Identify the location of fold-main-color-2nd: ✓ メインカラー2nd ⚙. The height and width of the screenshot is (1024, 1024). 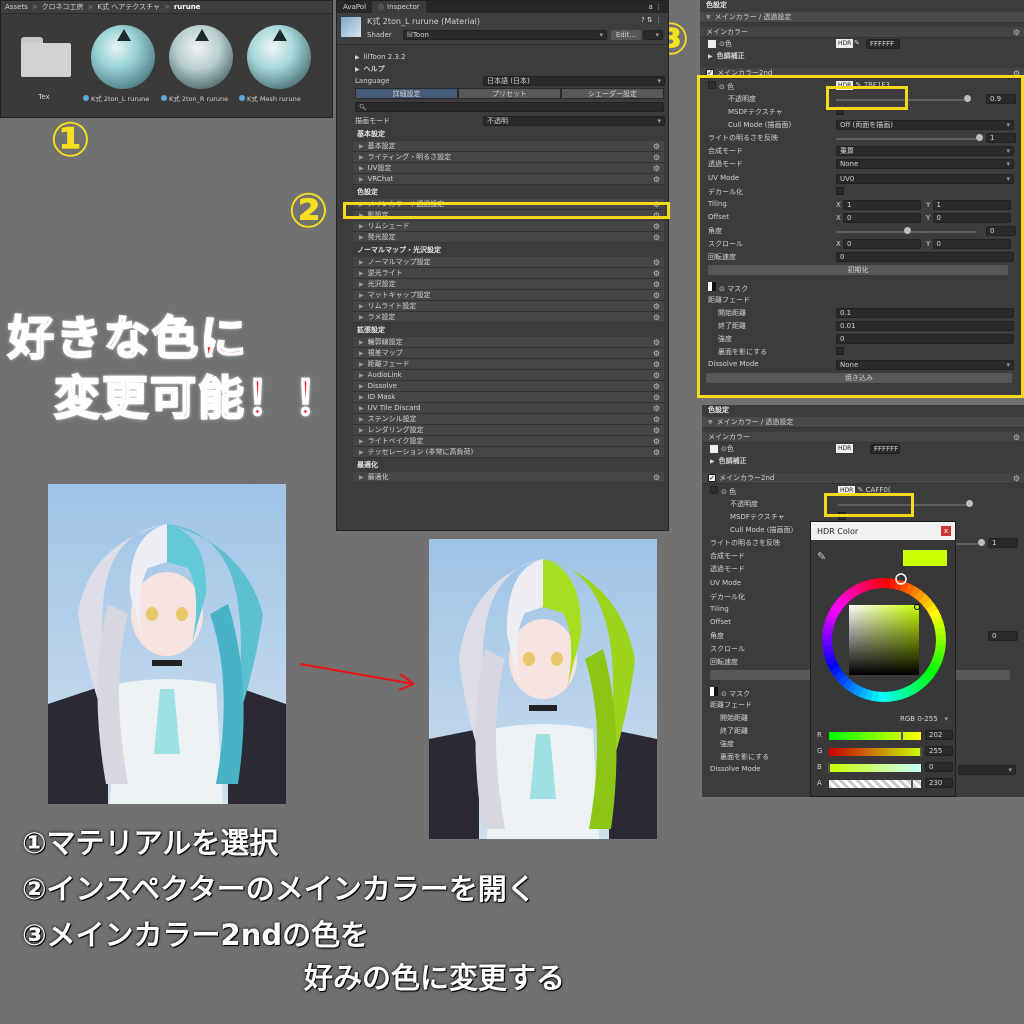
(863, 478).